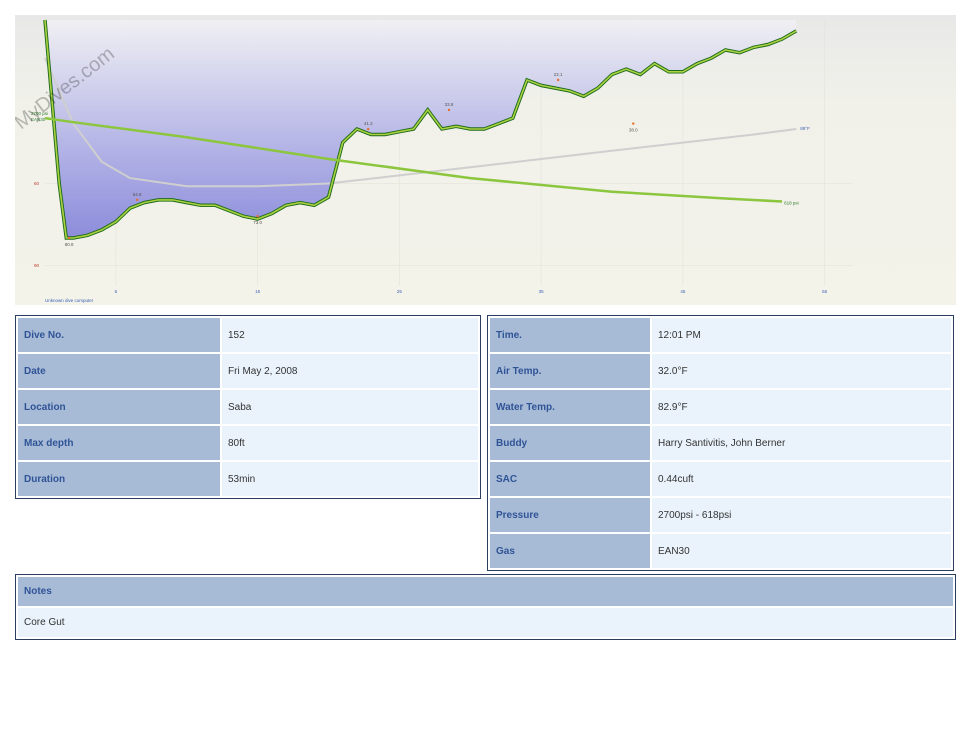 This screenshot has height=750, width=971. I want to click on x-tick-label: 35, so click(542, 291).